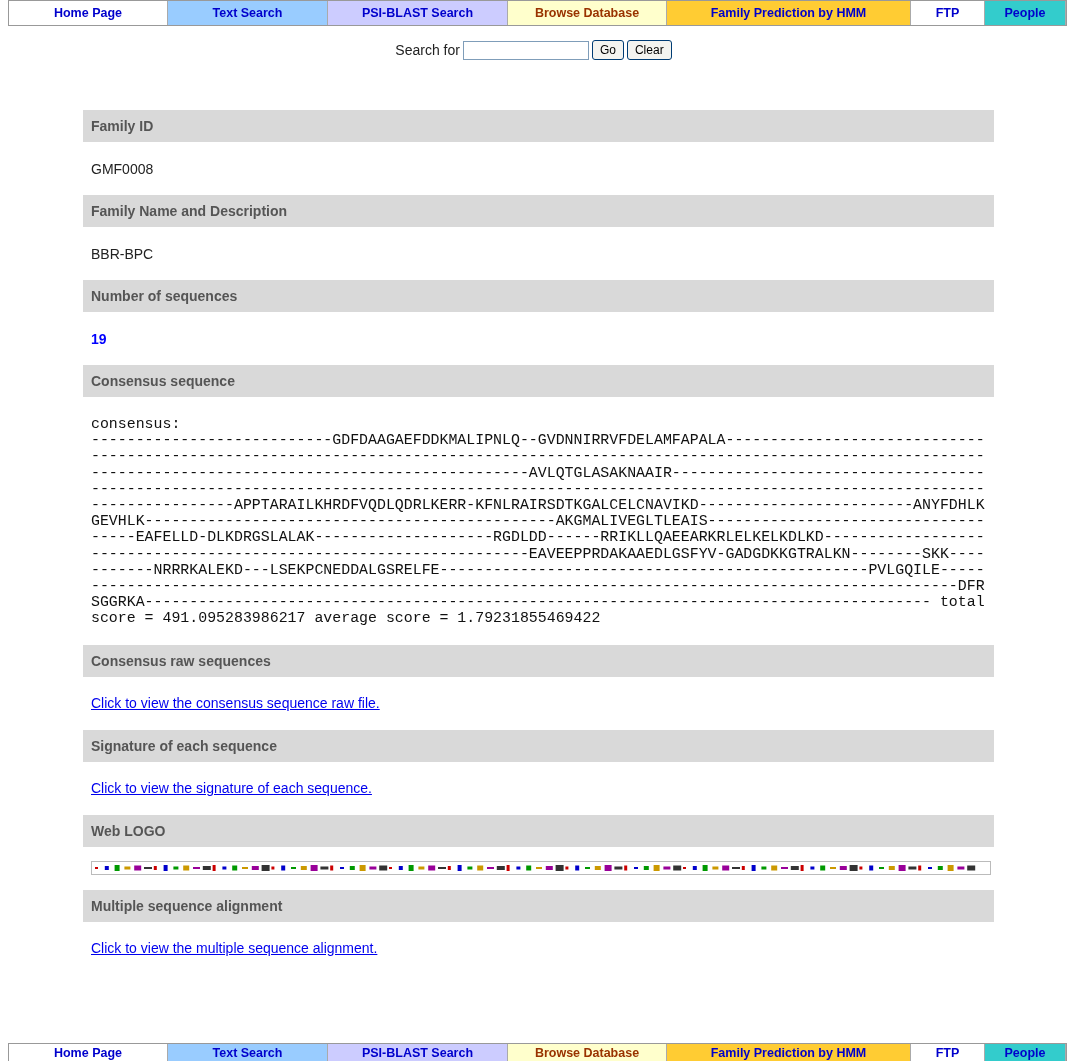 The image size is (1067, 1061). What do you see at coordinates (525, 50) in the screenshot?
I see `search-field` at bounding box center [525, 50].